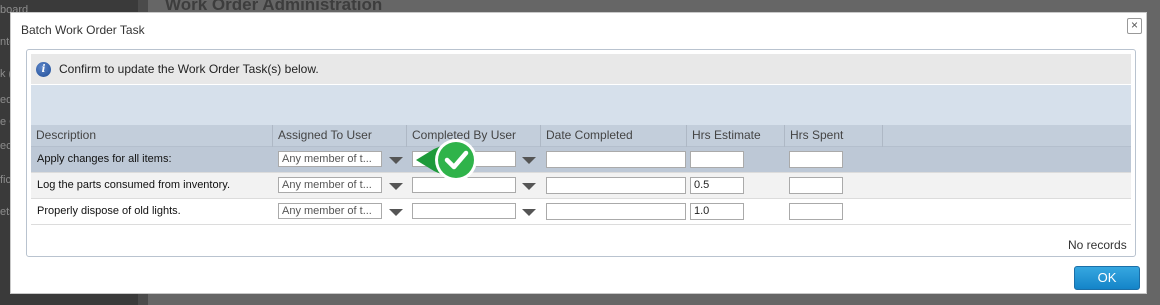  Describe the element at coordinates (717, 211) in the screenshot. I see `hrs-estimate-input: 1.0` at that location.